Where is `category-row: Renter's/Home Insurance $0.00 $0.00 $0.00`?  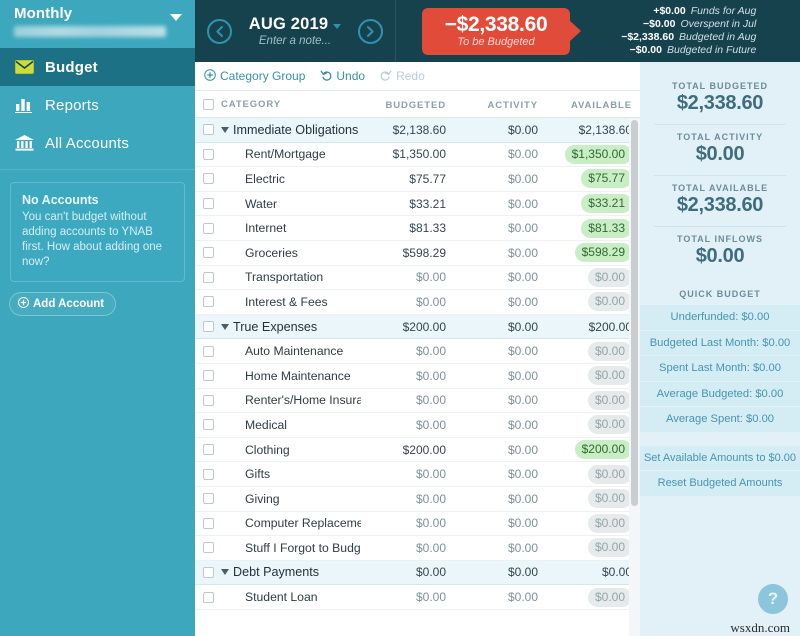
category-row: Renter's/Home Insurance $0.00 $0.00 $0.00 is located at coordinates (417, 401).